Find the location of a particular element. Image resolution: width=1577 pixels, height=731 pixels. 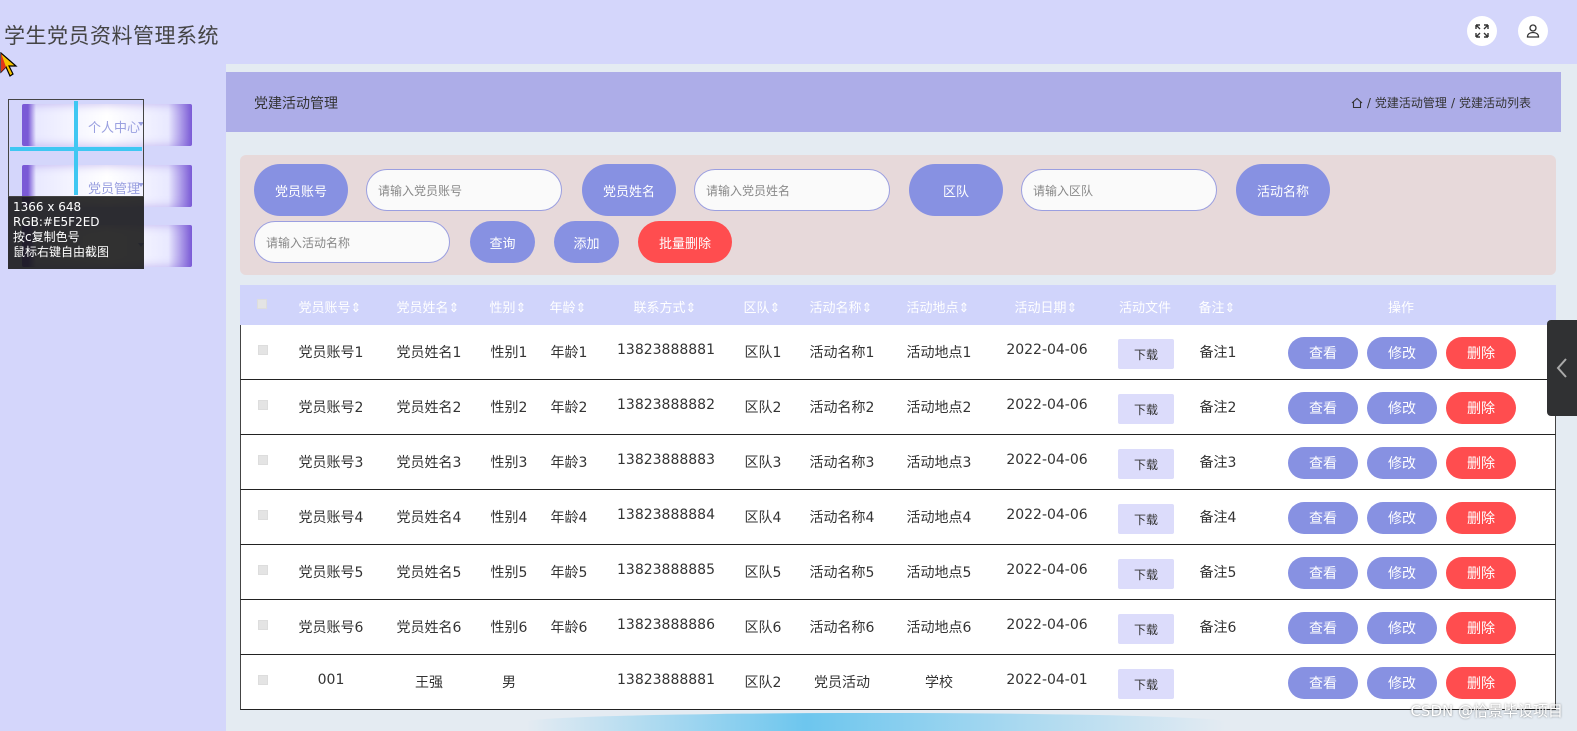

breadcrumb-item: 党建活动列表 is located at coordinates (1494, 103).